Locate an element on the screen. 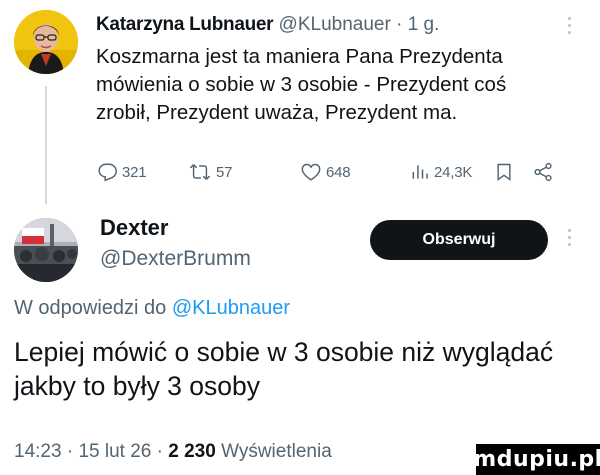  share-icon is located at coordinates (543, 172).